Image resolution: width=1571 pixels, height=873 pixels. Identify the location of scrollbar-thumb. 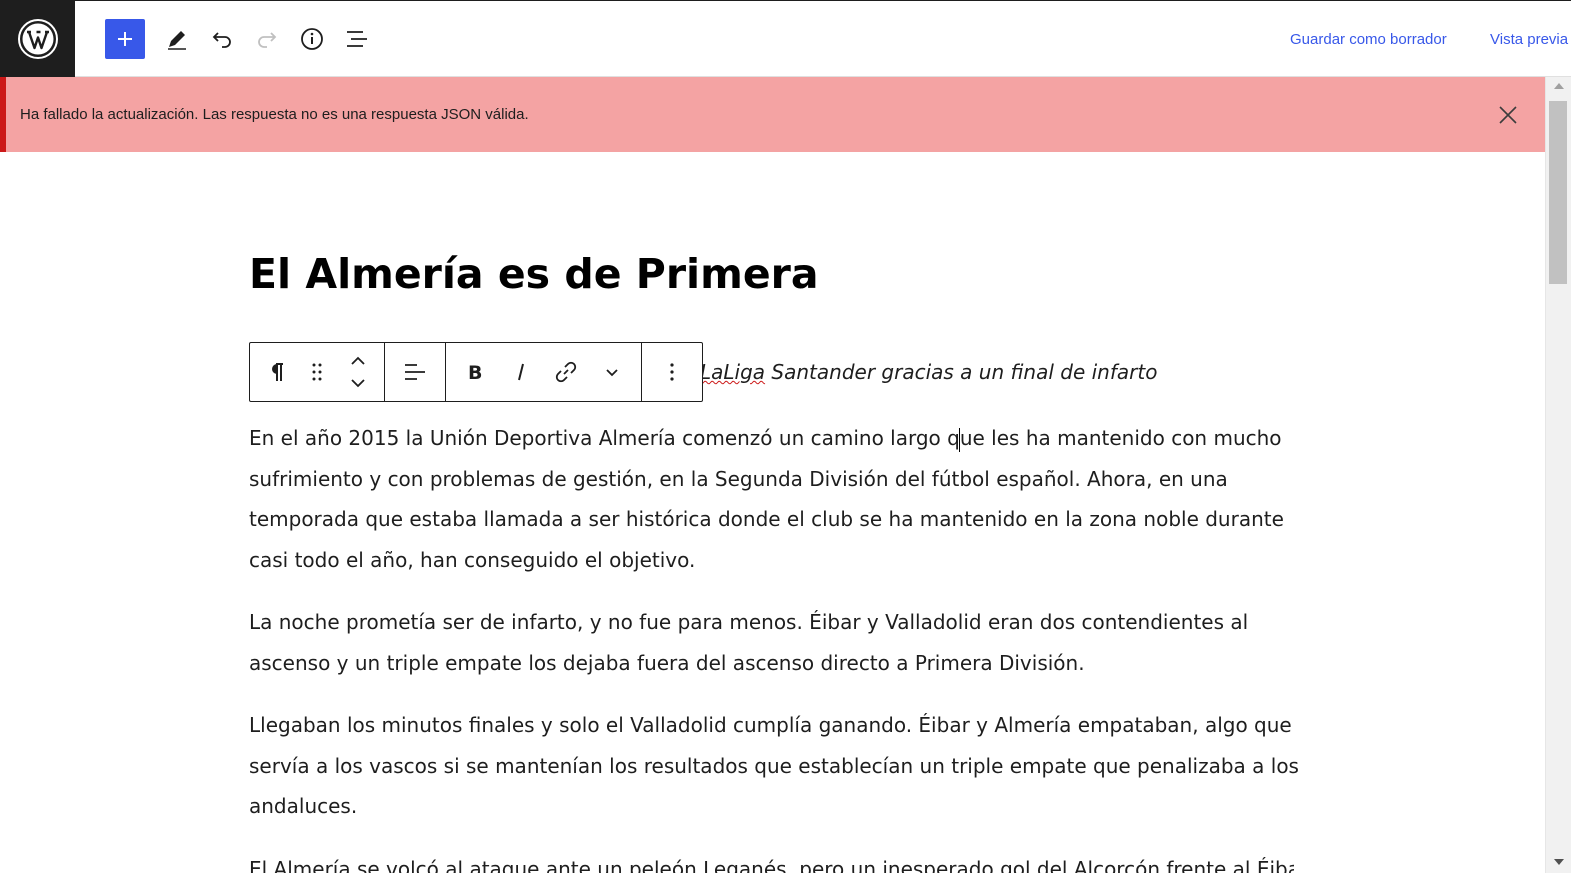
(1558, 192).